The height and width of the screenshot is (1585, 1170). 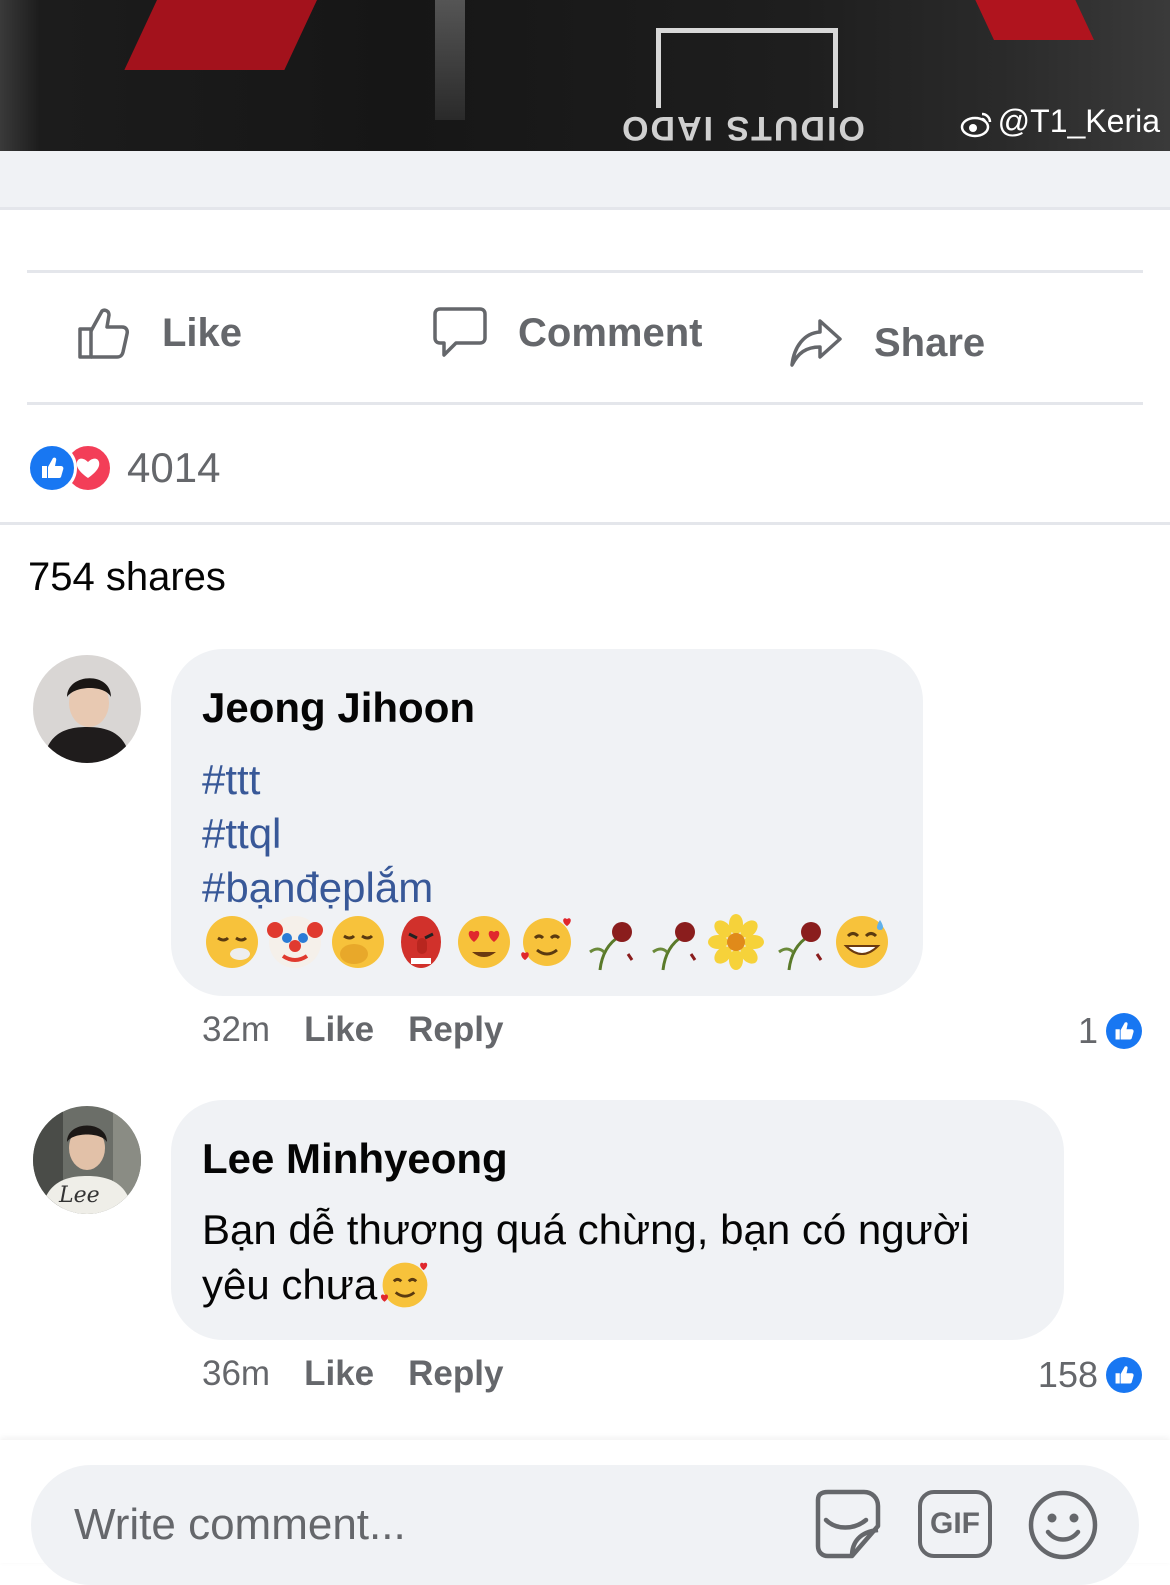 What do you see at coordinates (174, 467) in the screenshot?
I see `reaction-count: 4014` at bounding box center [174, 467].